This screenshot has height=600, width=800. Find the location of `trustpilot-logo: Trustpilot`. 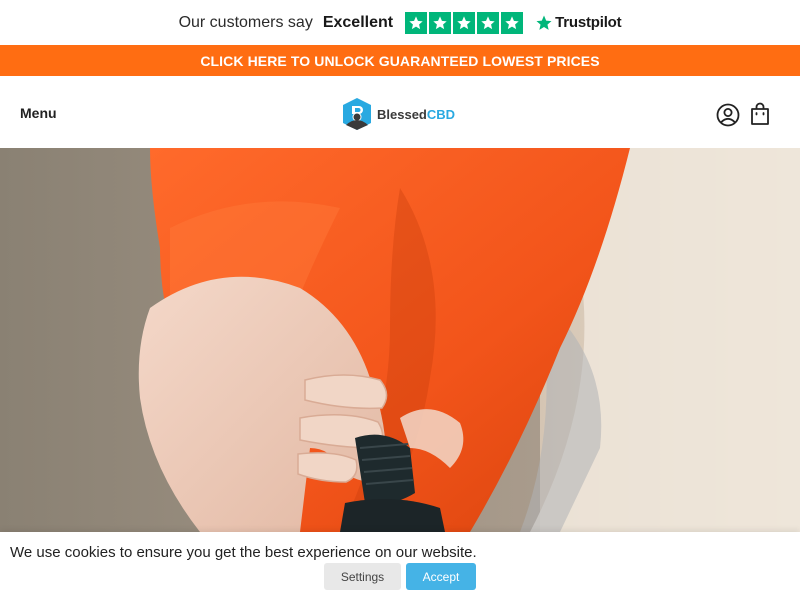

trustpilot-logo: Trustpilot is located at coordinates (578, 23).